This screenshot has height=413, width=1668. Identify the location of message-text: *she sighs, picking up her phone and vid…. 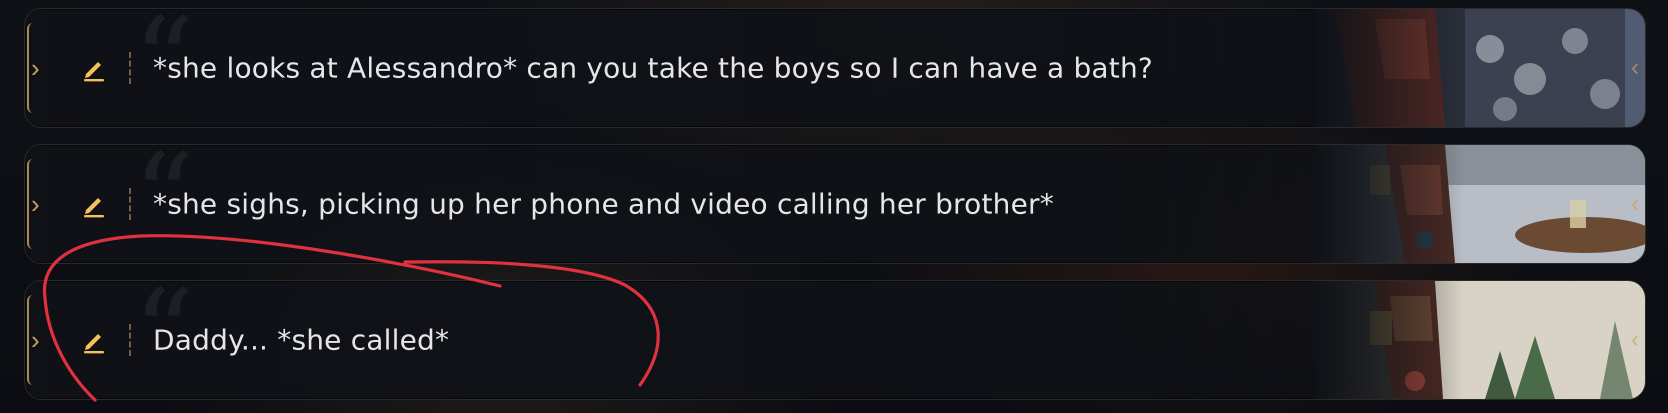
(603, 204).